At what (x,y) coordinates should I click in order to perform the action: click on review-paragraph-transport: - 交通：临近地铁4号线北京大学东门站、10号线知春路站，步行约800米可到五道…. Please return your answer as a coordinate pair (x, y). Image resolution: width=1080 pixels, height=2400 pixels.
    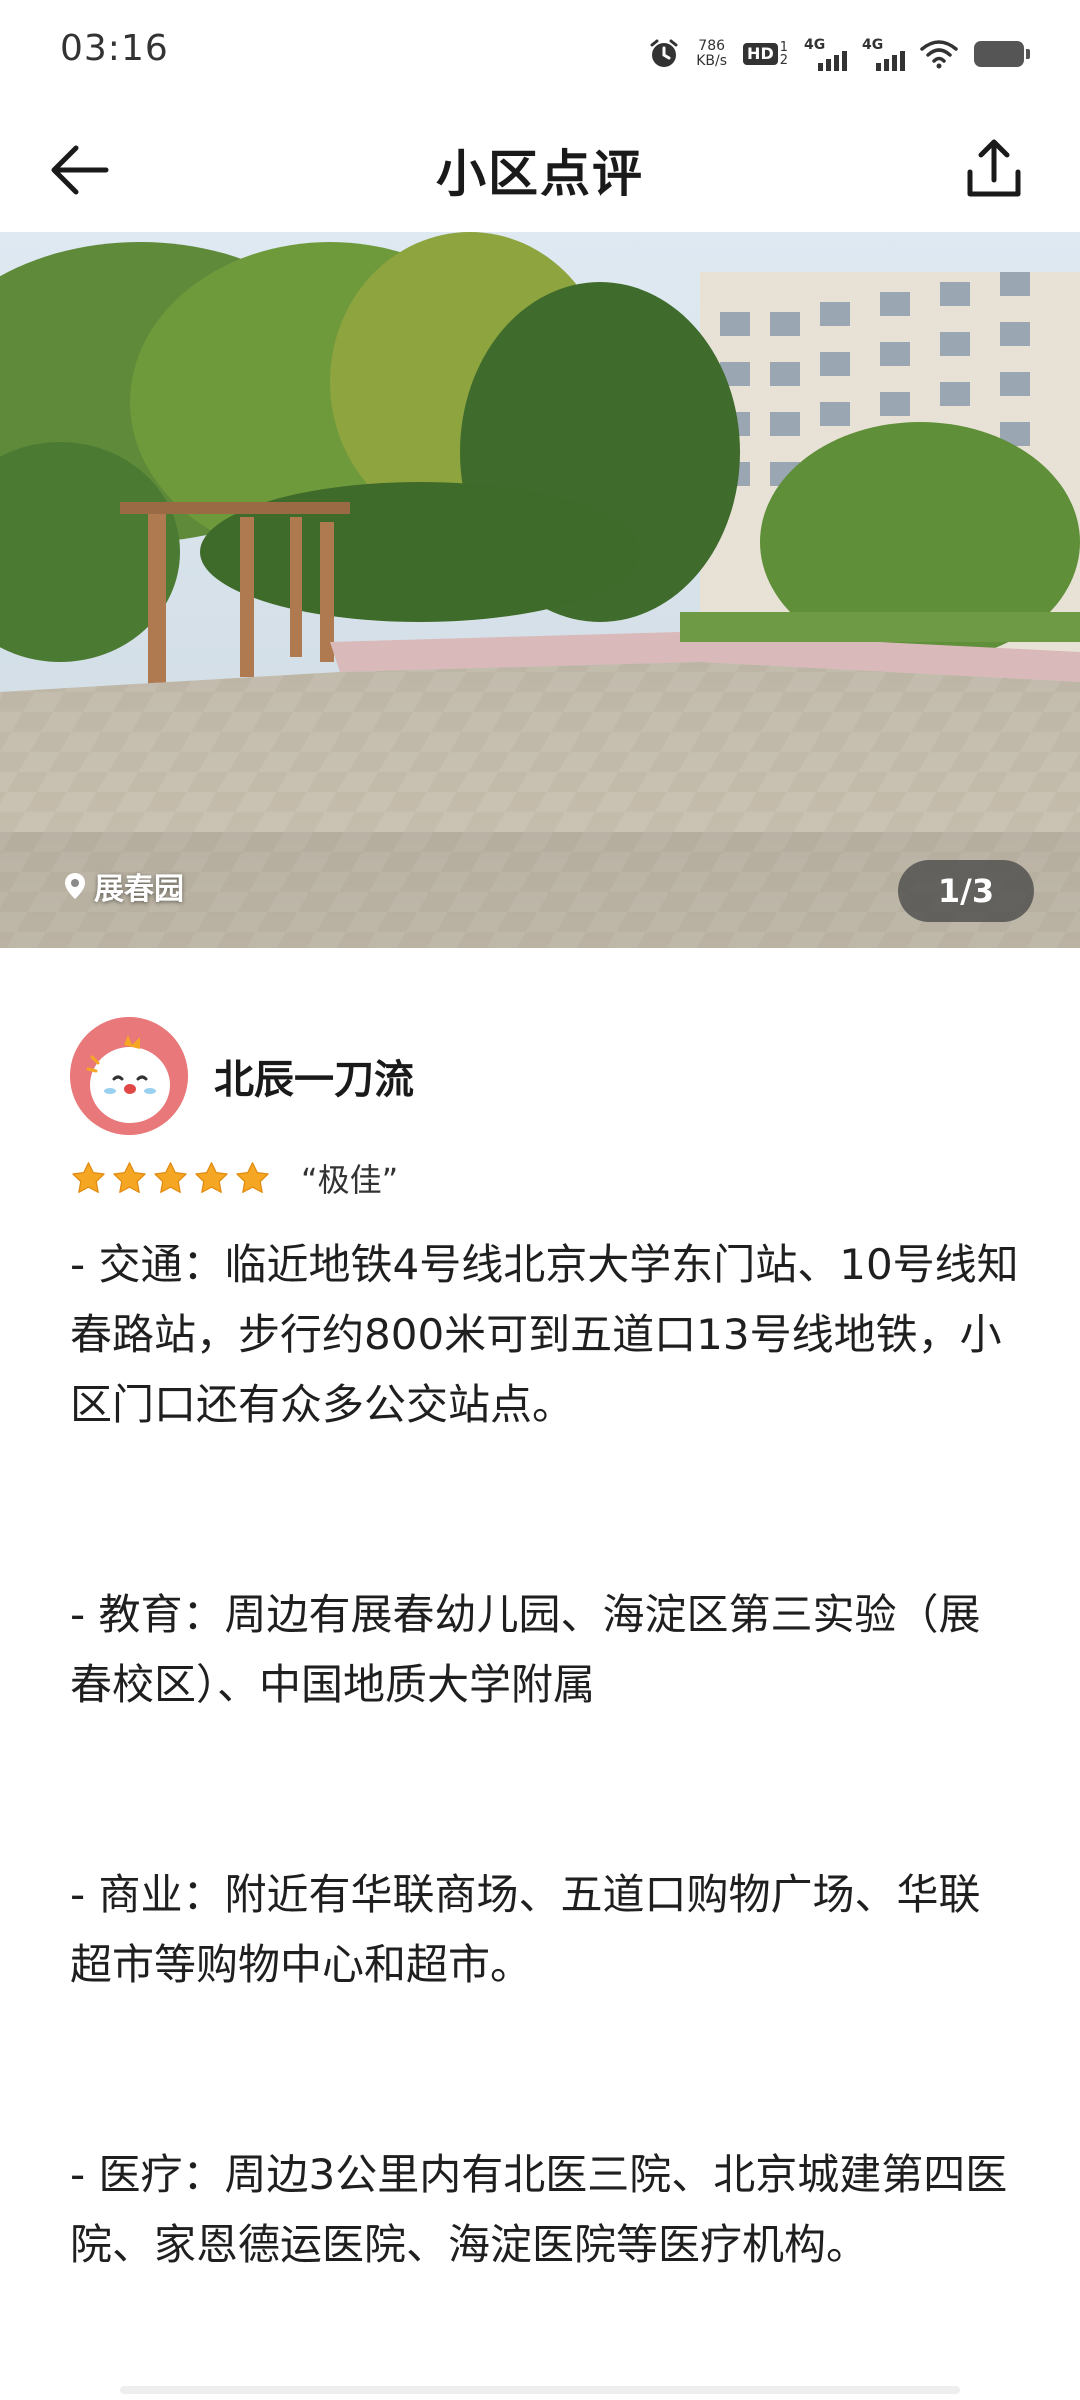
    Looking at the image, I should click on (544, 1334).